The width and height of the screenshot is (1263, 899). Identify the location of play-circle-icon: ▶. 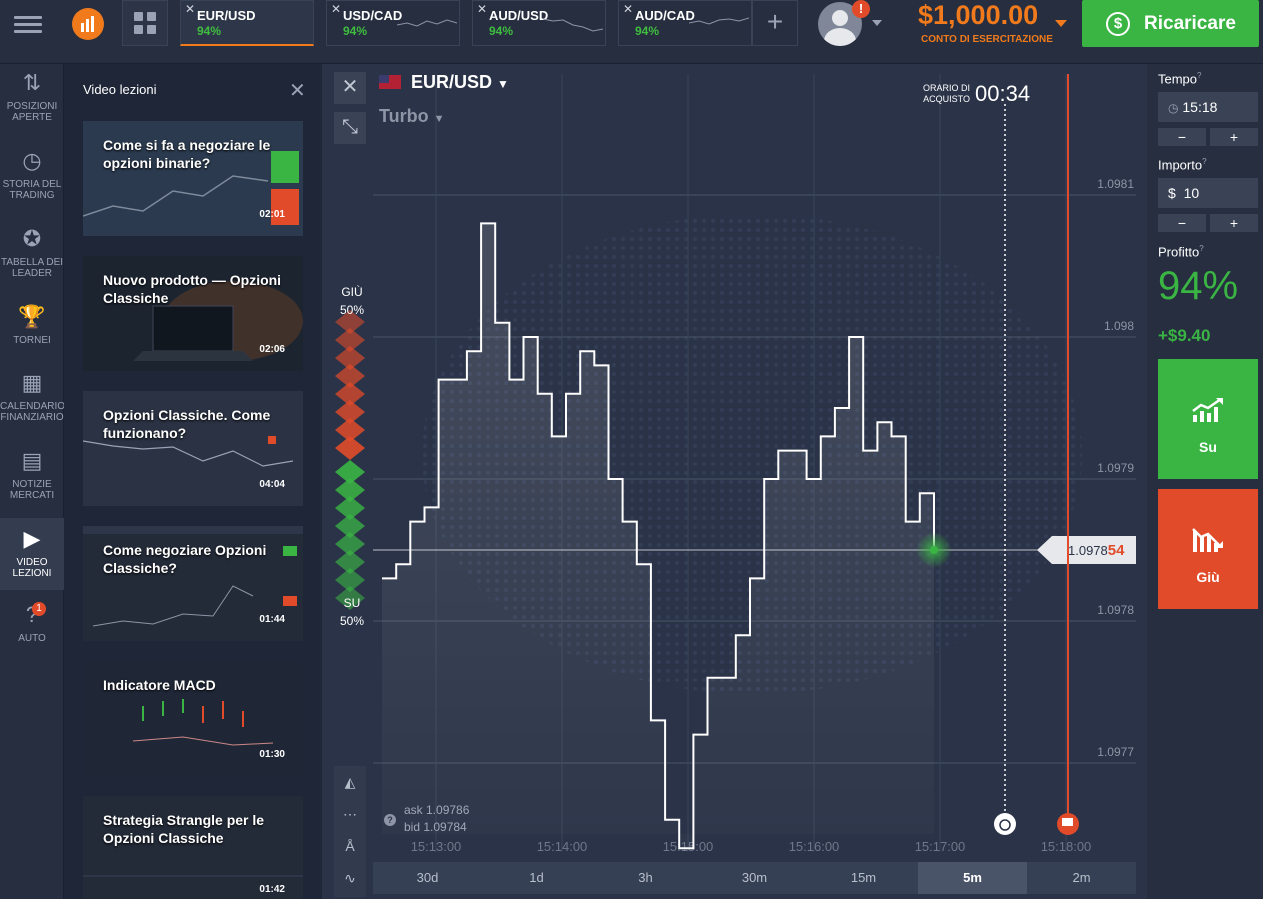
(32, 538).